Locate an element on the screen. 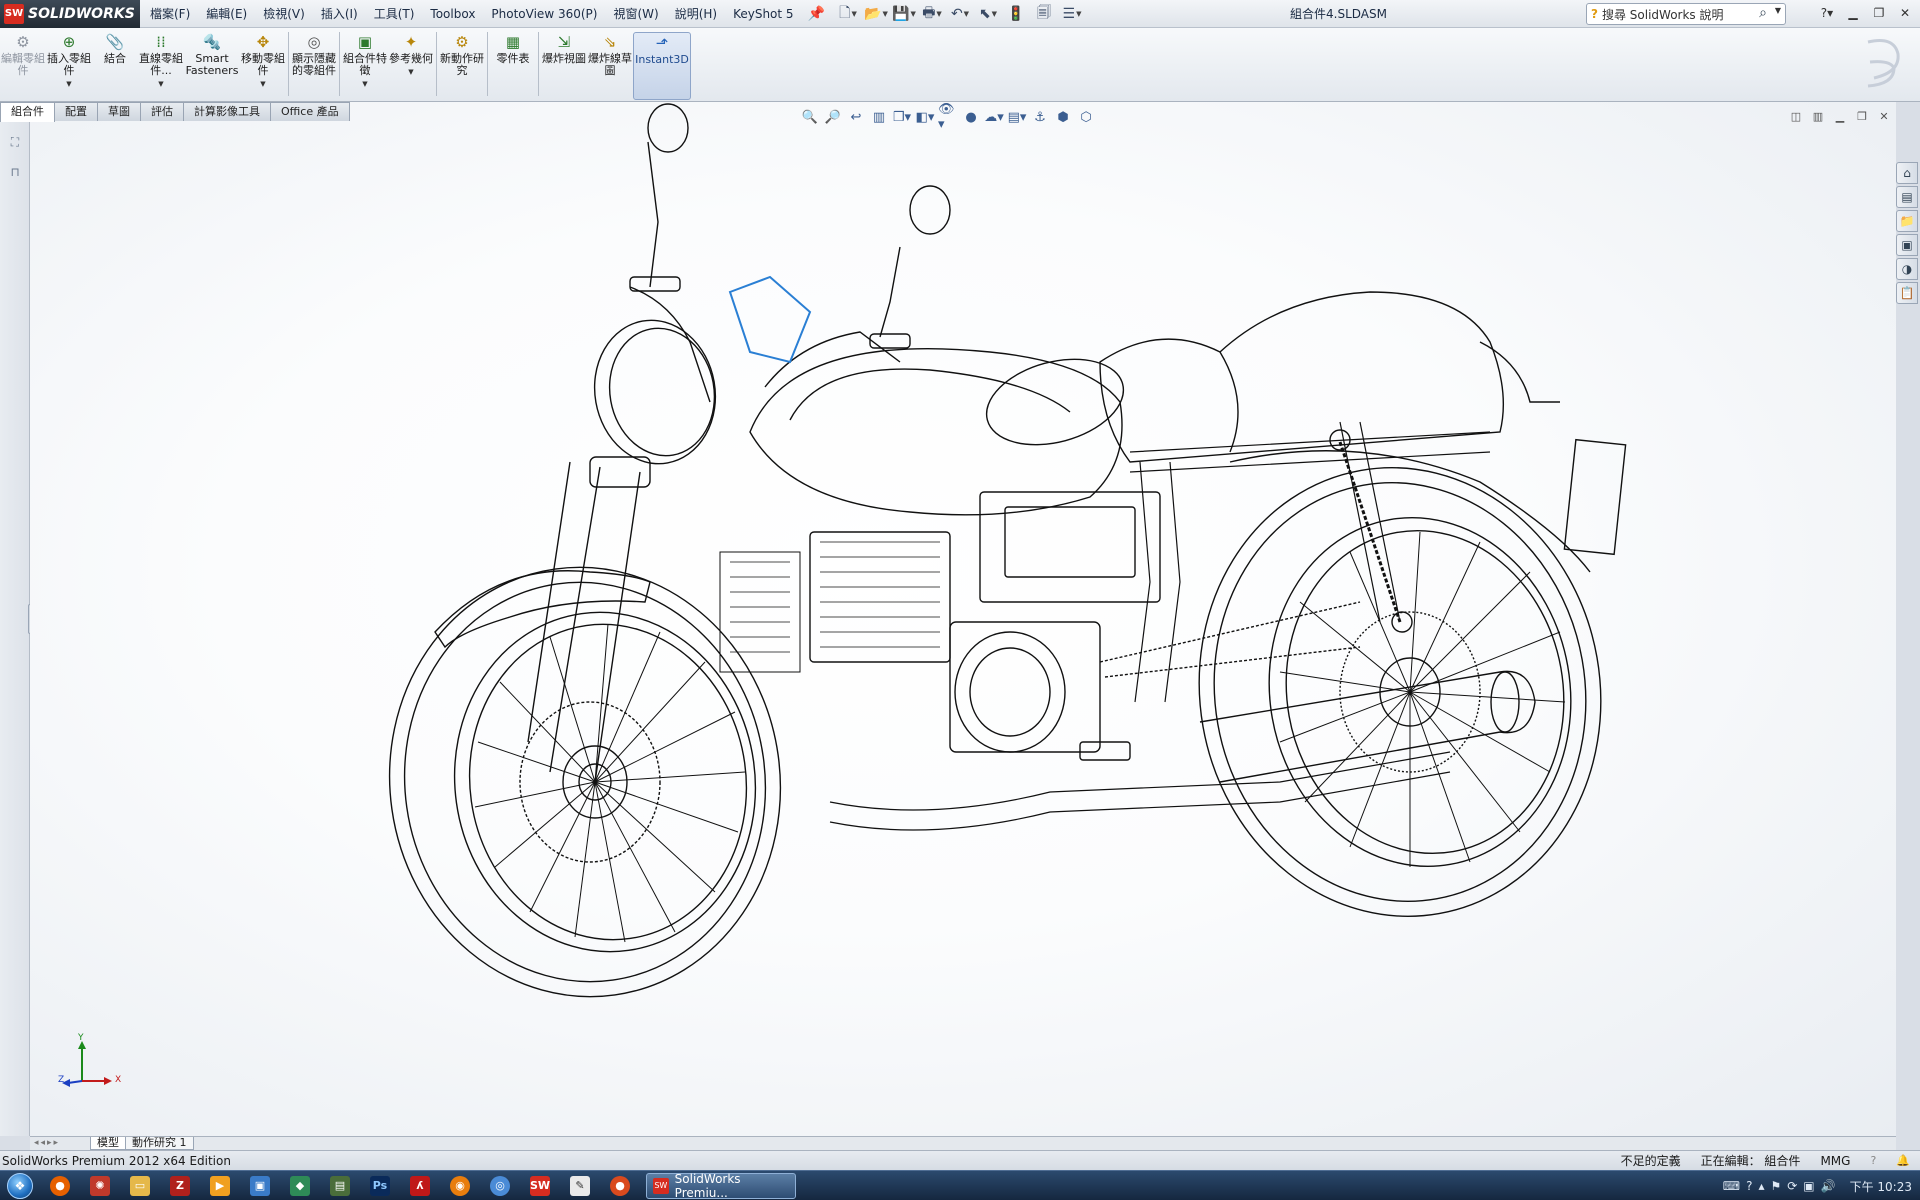  close-icon: ✕ is located at coordinates (1905, 13).